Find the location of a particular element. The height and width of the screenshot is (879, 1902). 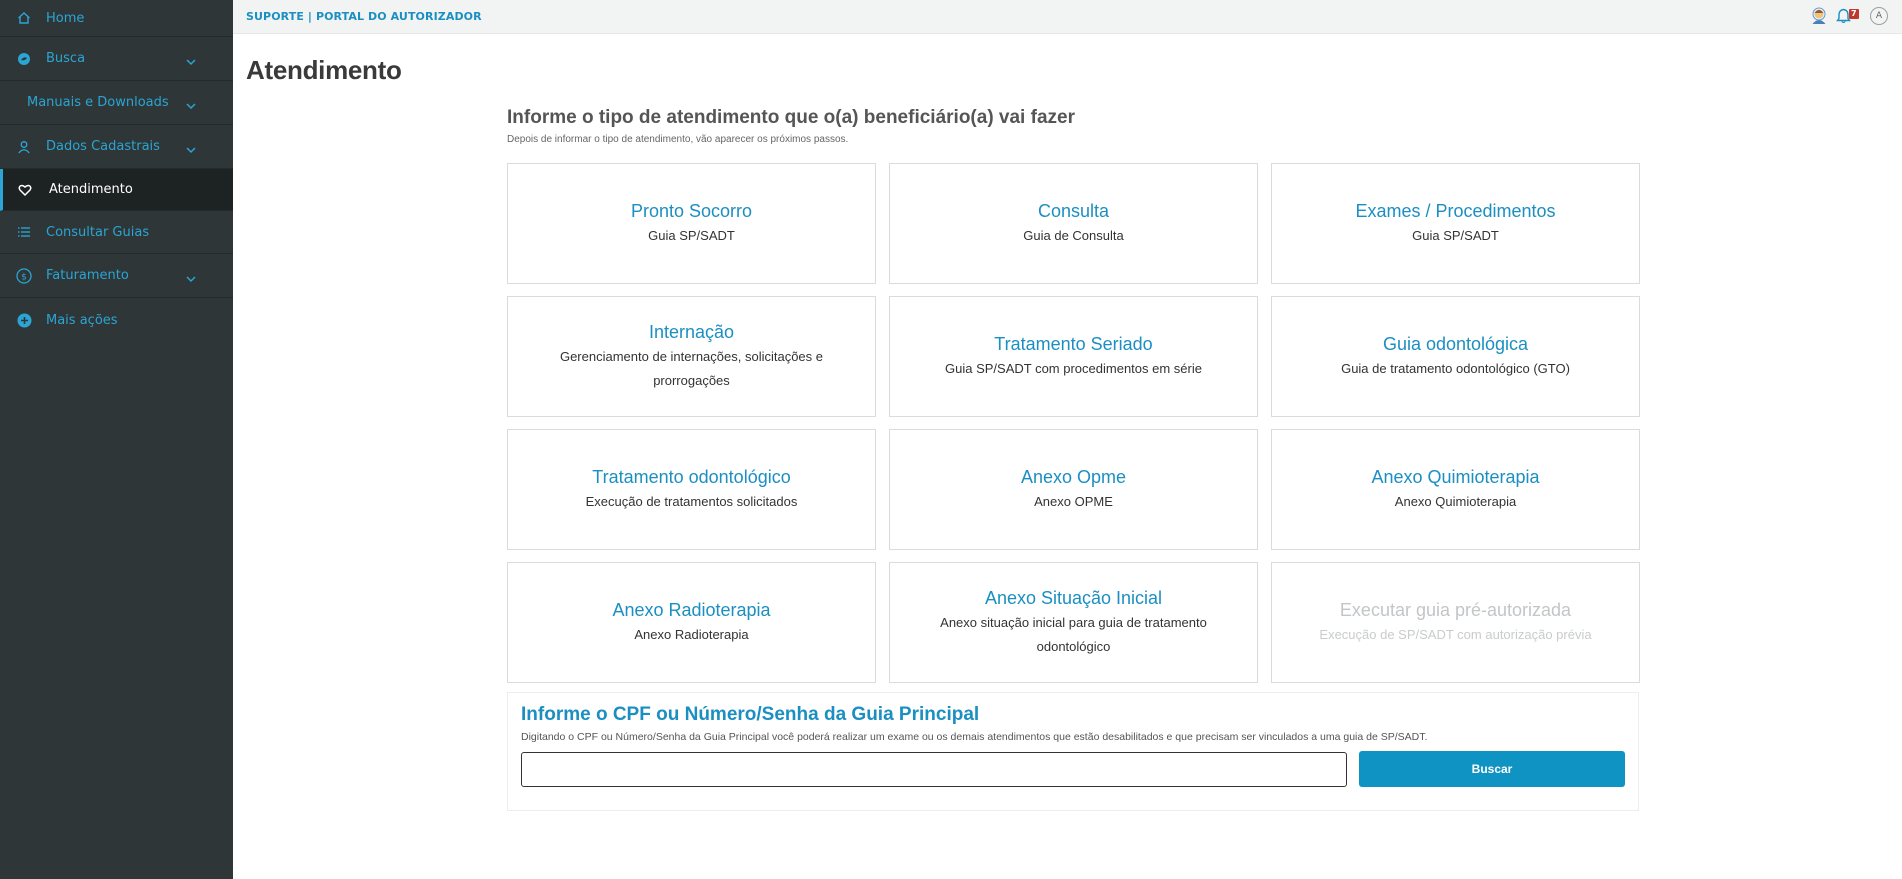

sidebar-item-dados-cadastrais: Dados Cadastrais is located at coordinates (116, 147).